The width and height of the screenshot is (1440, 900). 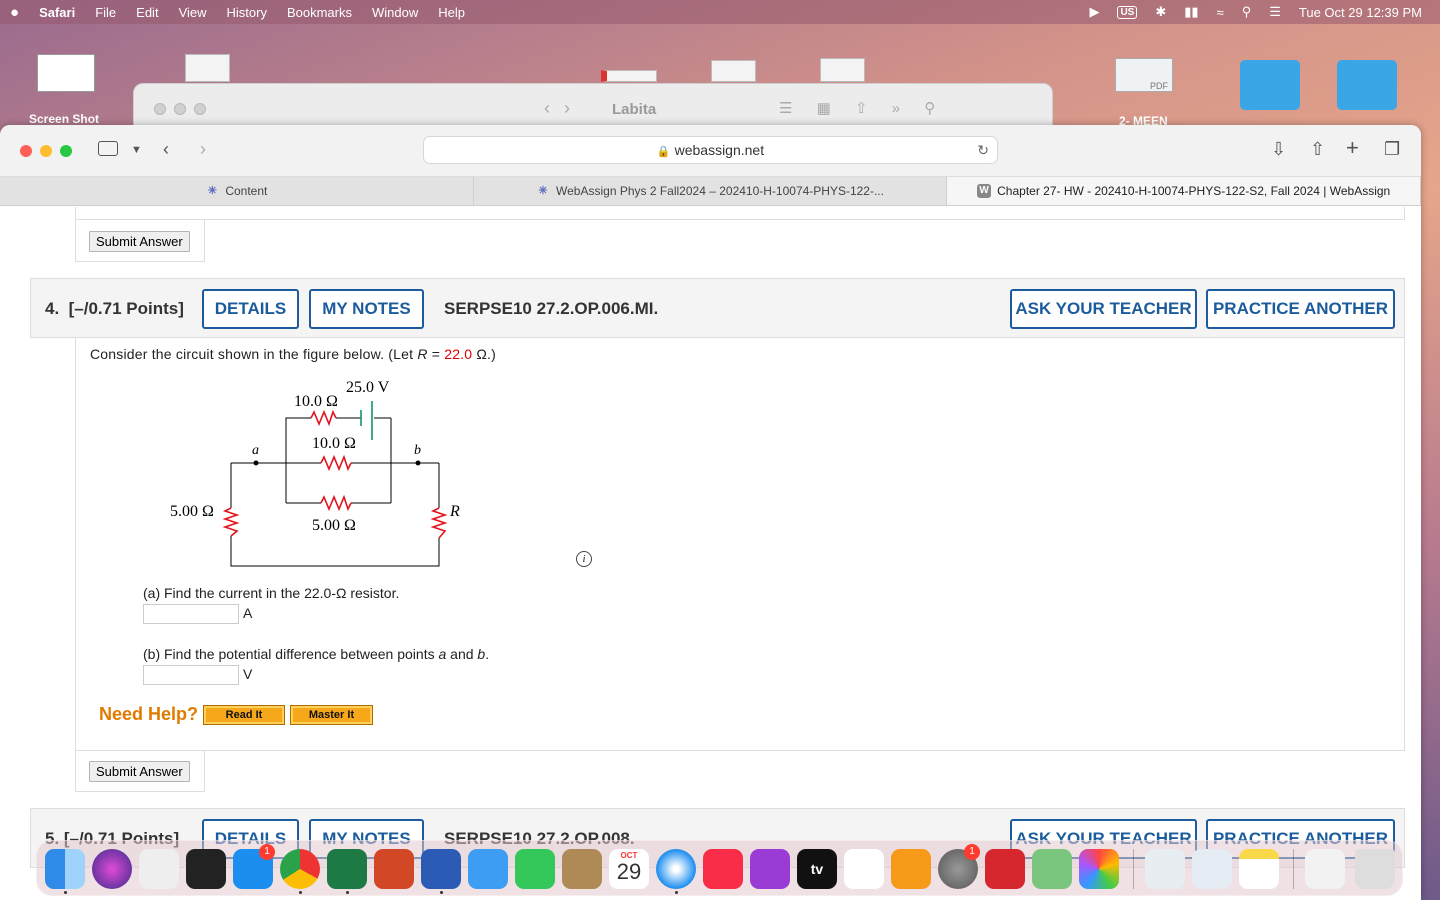 I want to click on part-b-answer-input, so click(x=191, y=675).